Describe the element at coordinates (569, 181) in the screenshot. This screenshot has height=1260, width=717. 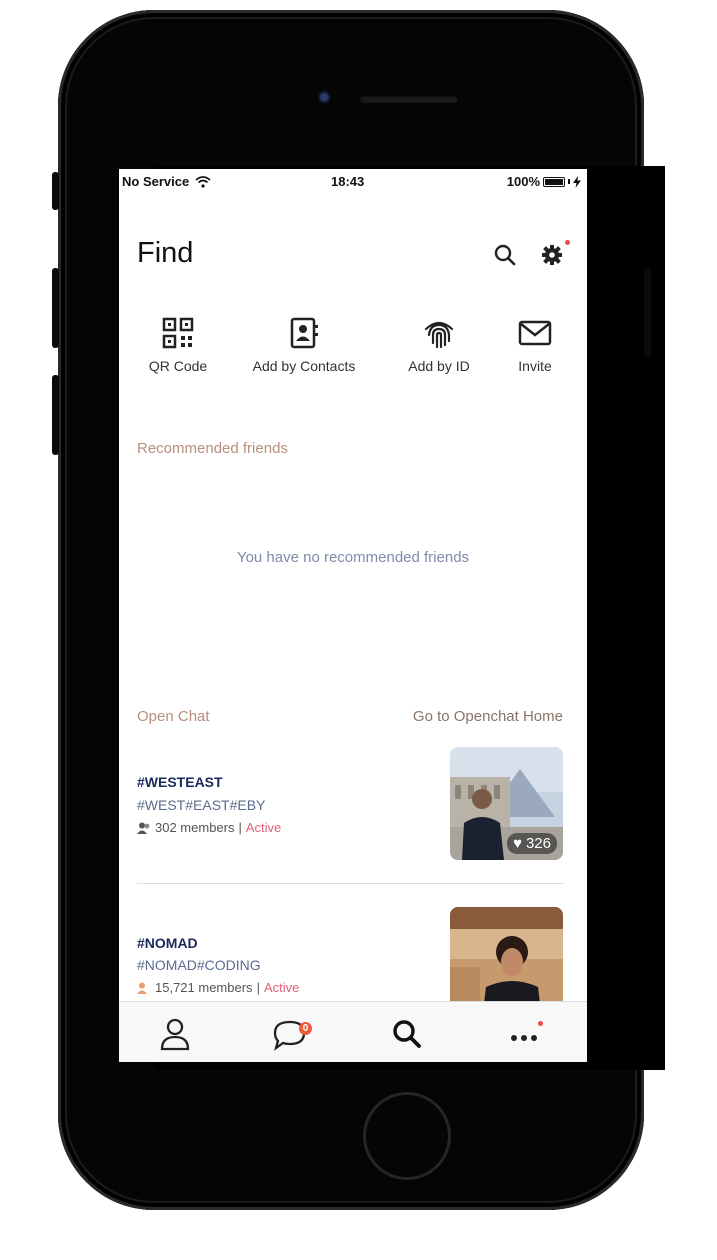
I see `battery-tip` at that location.